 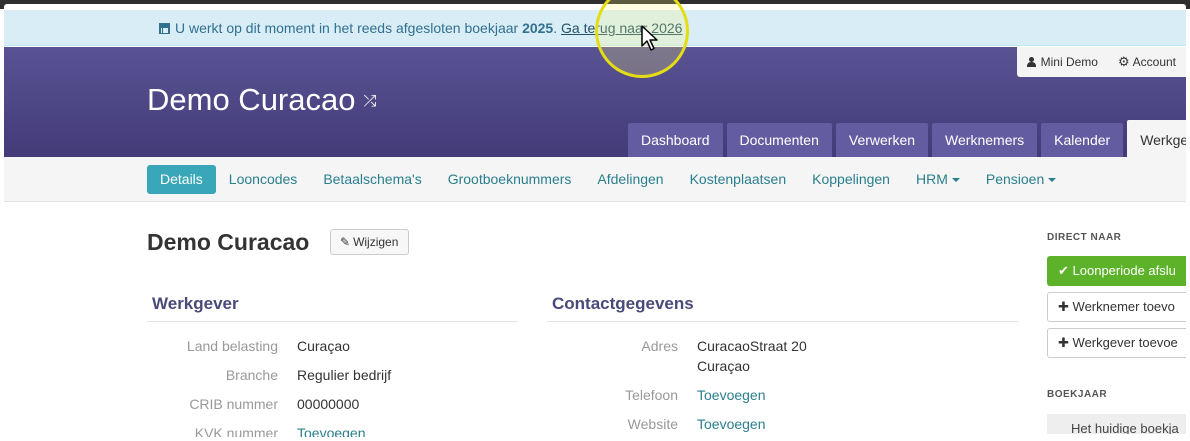 I want to click on werkgever-heading: Werkgever, so click(x=332, y=308).